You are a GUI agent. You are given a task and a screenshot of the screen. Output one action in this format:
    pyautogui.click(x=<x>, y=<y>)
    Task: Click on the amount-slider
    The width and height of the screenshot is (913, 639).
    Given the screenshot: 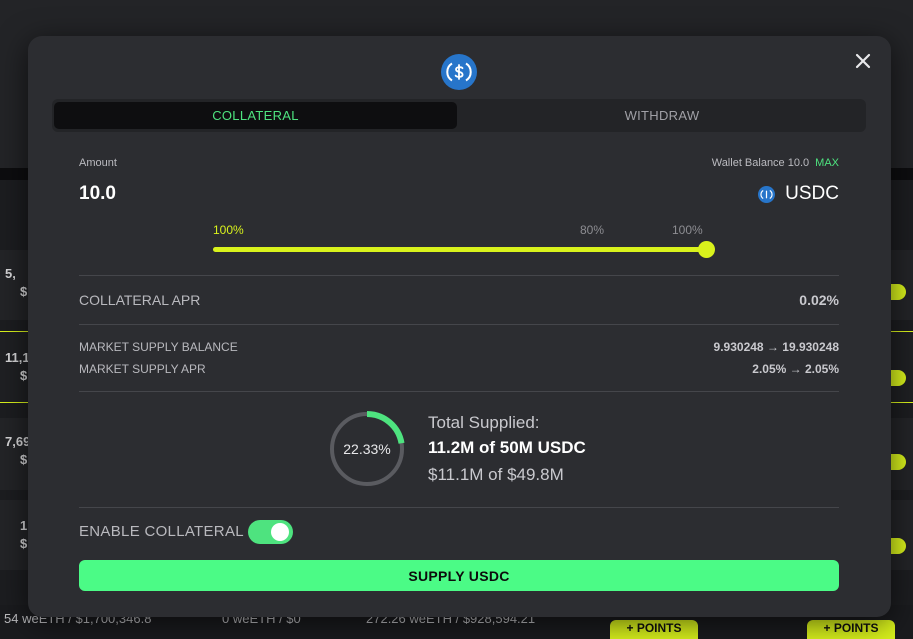 What is the action you would take?
    pyautogui.click(x=464, y=249)
    